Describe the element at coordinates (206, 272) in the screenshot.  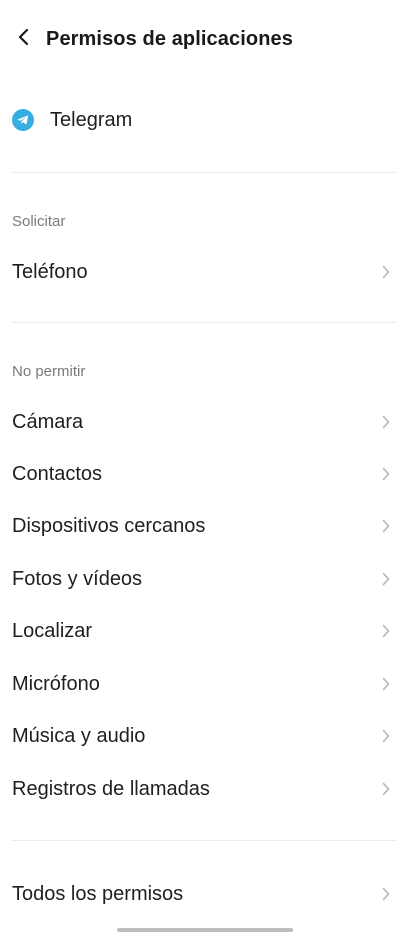
I see `permission-row-phone: Teléfono` at that location.